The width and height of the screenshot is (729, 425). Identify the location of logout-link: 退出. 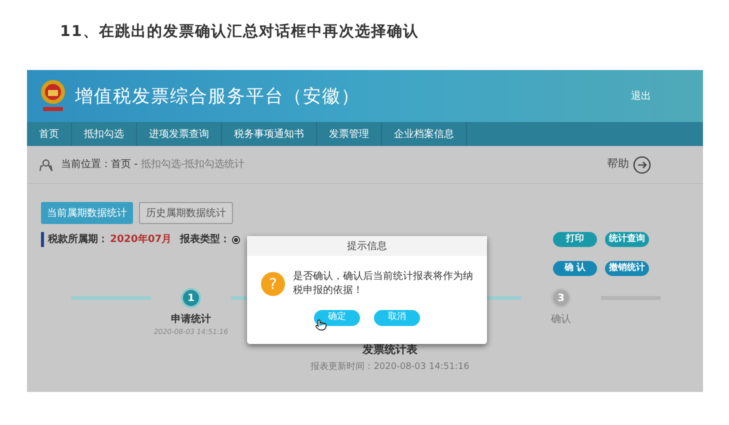
(641, 96).